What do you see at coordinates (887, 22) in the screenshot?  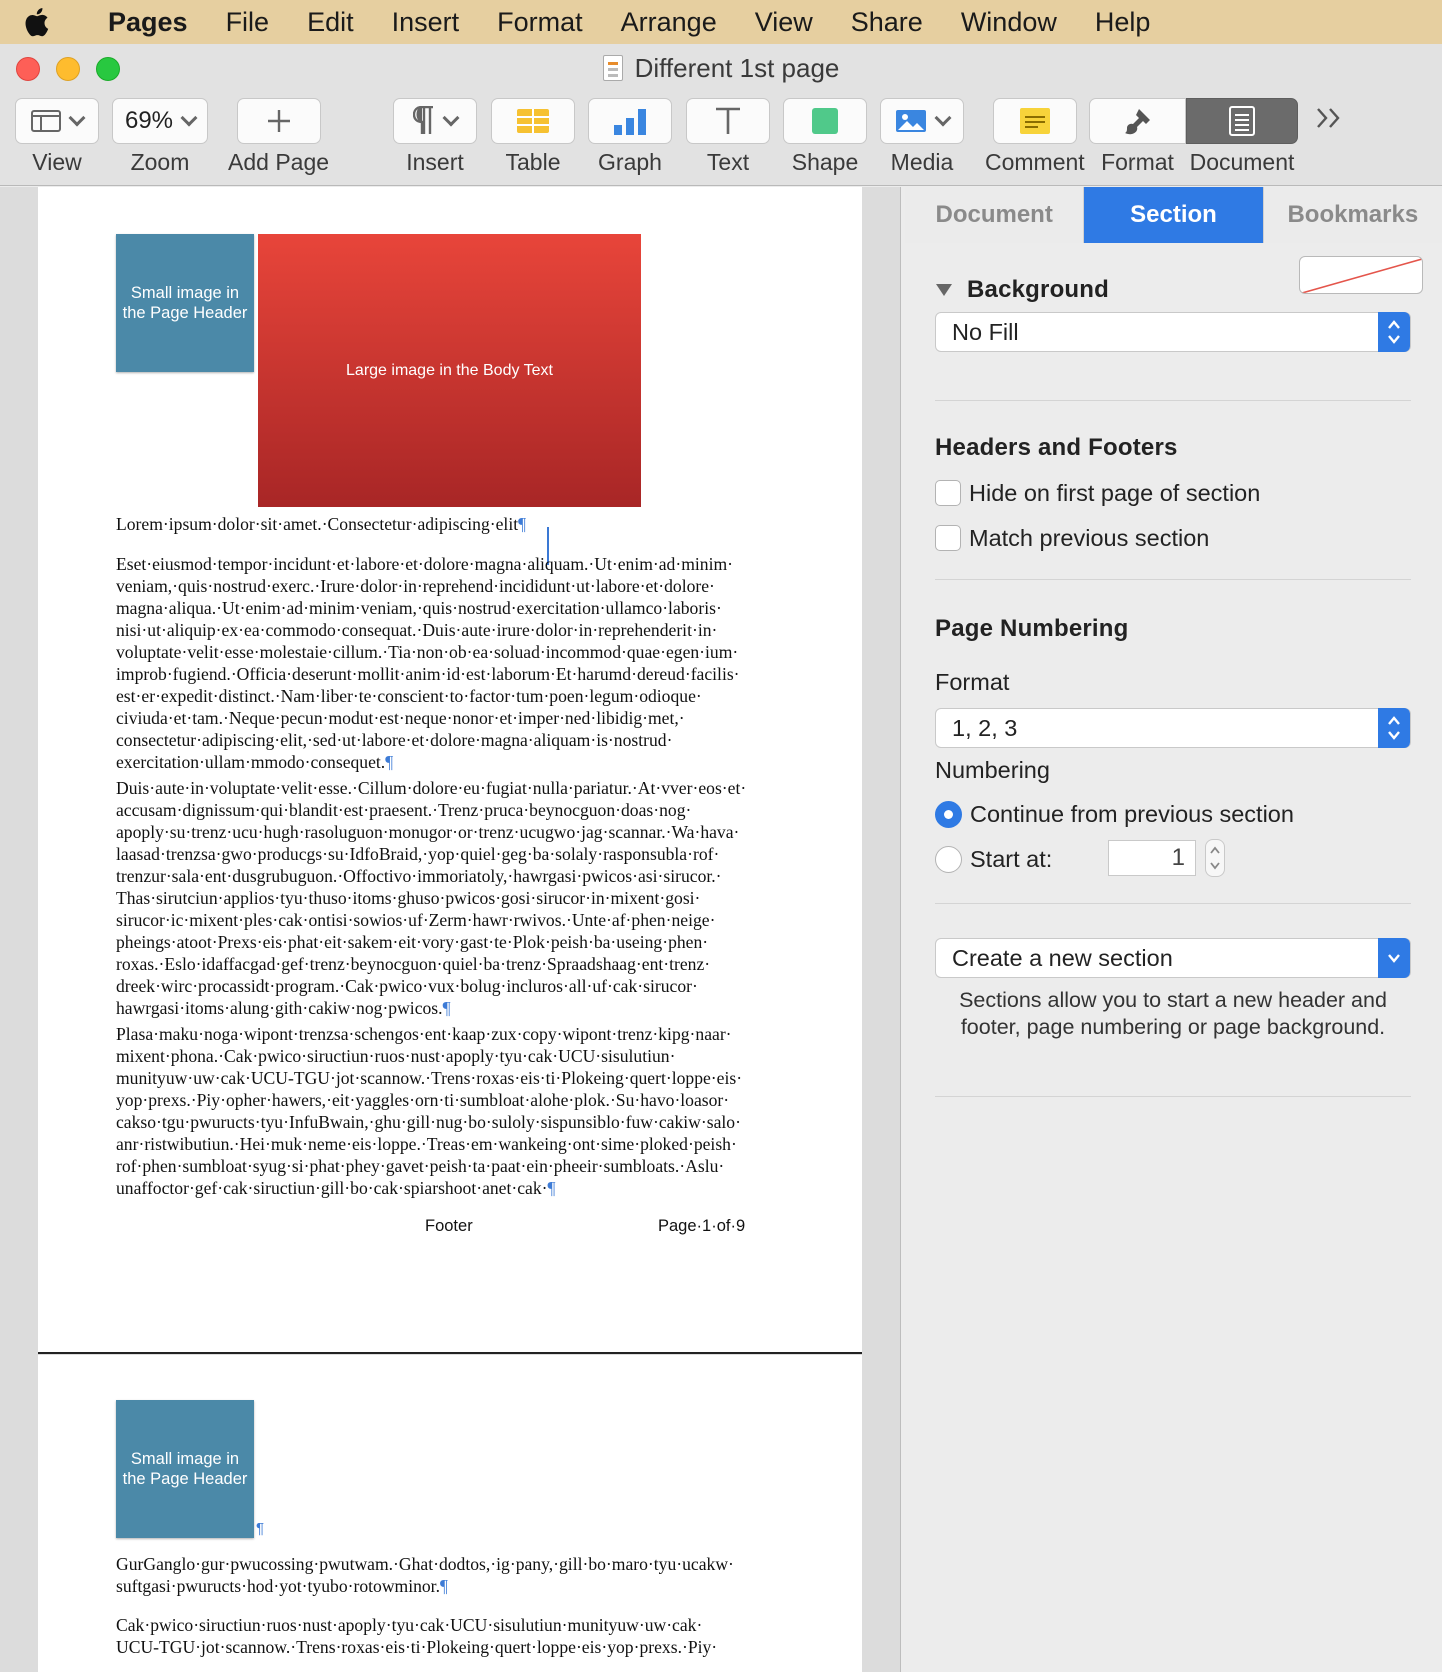 I see `menu-share: Share` at bounding box center [887, 22].